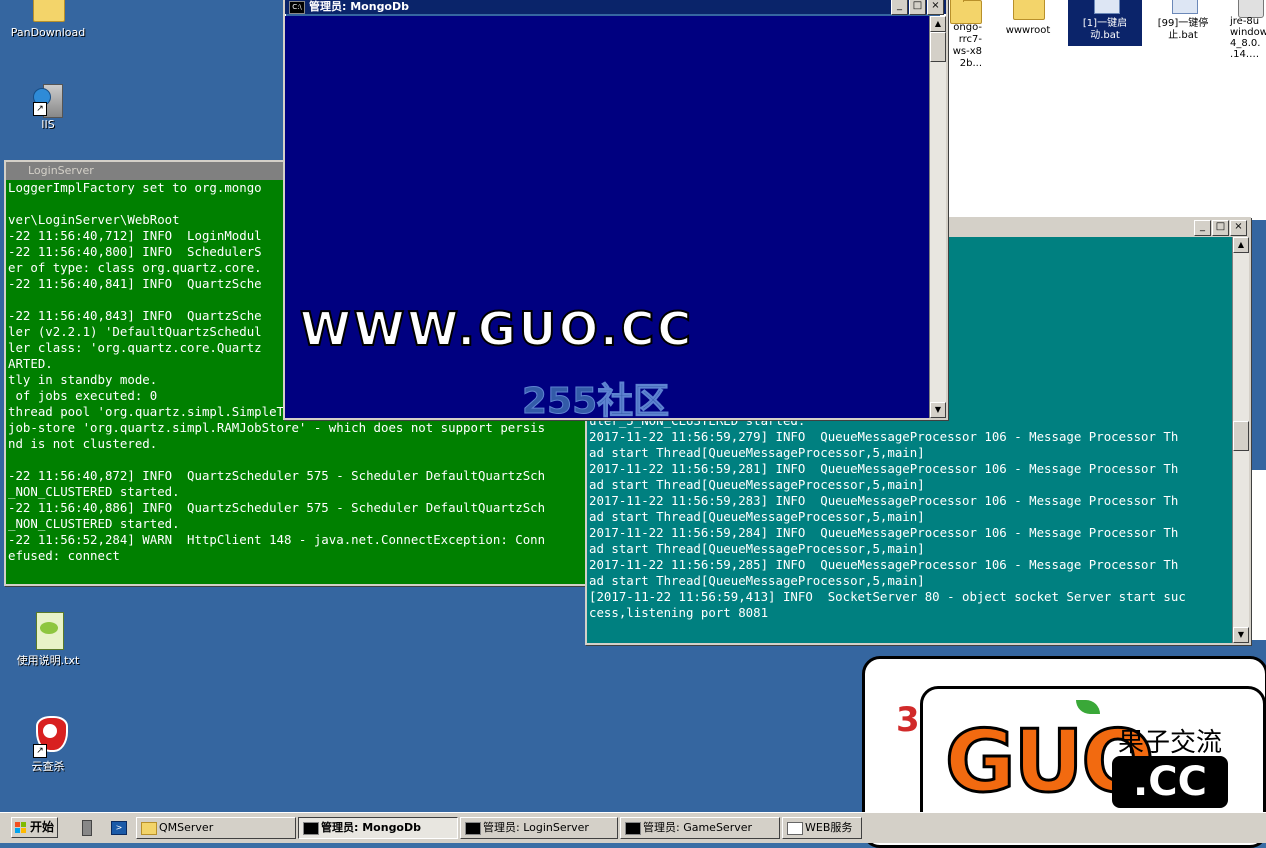 Image resolution: width=1266 pixels, height=848 pixels. I want to click on desktop-icon-wwwroot: wwwroot, so click(1028, 18).